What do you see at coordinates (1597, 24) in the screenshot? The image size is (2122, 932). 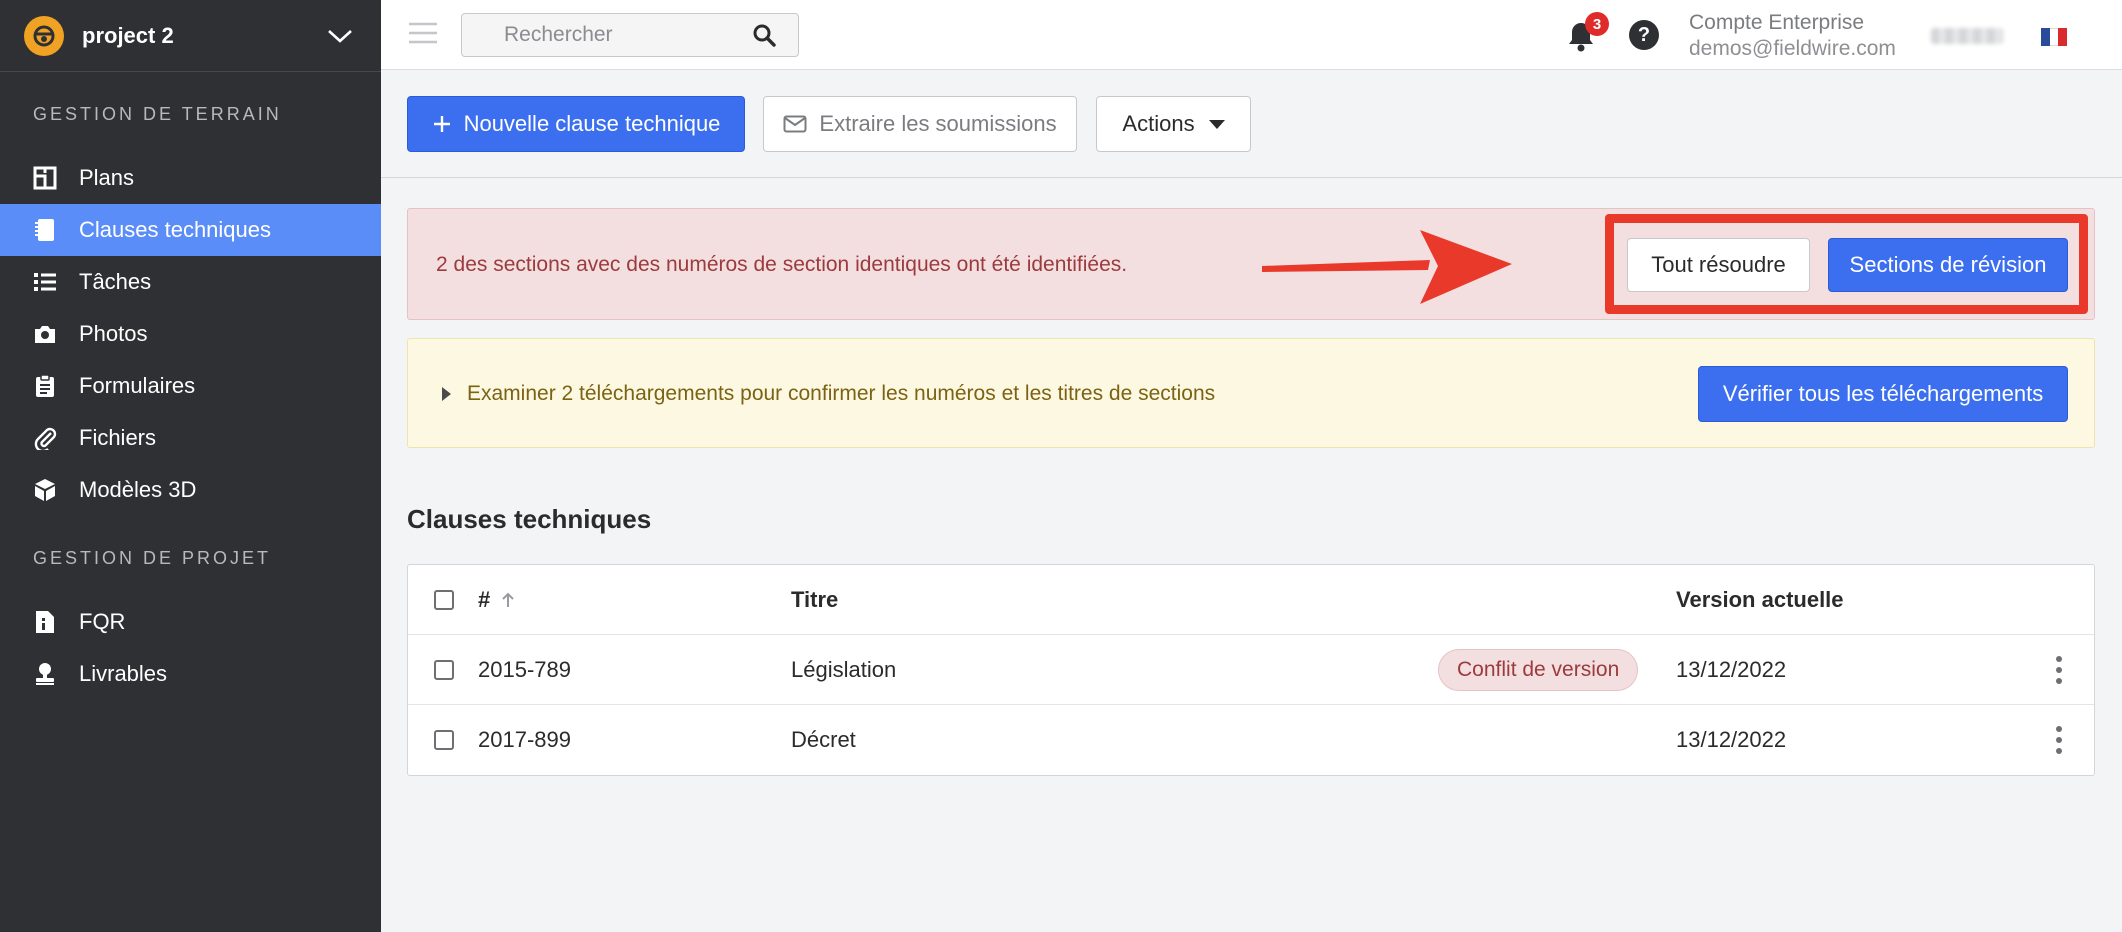 I see `notification-badge: 3` at bounding box center [1597, 24].